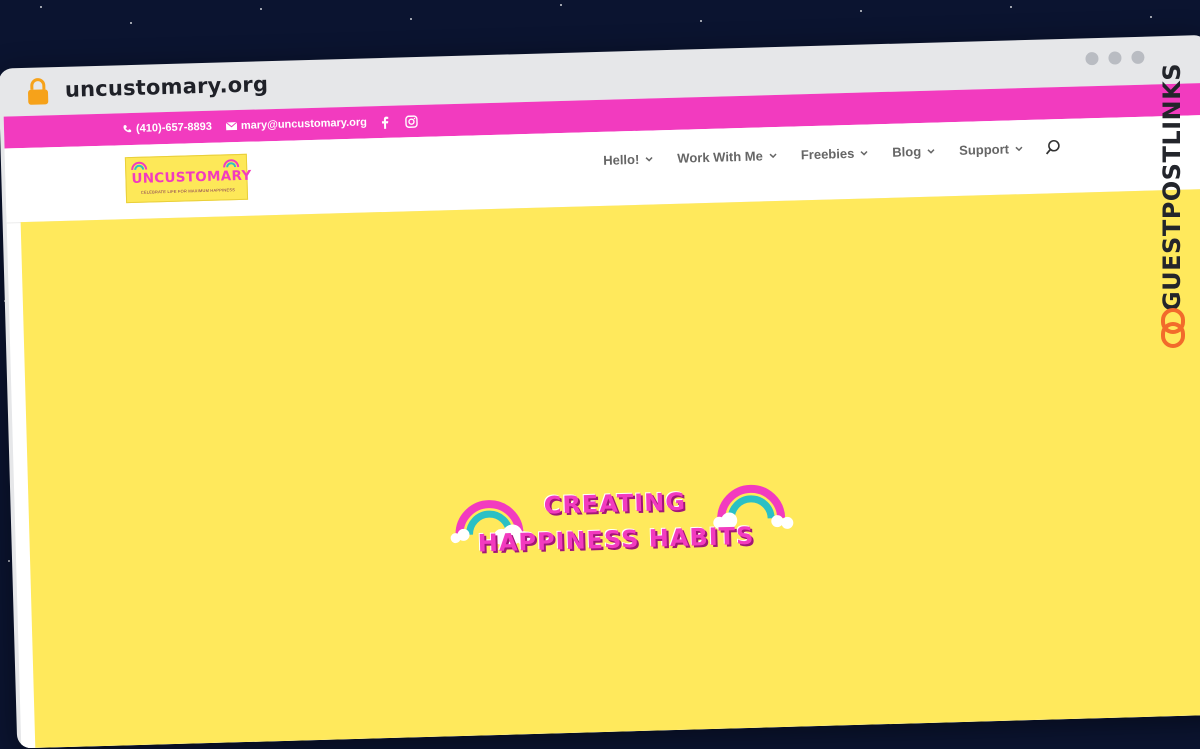  I want to click on watermark: GUESTPOSTLINKS, so click(1174, 208).